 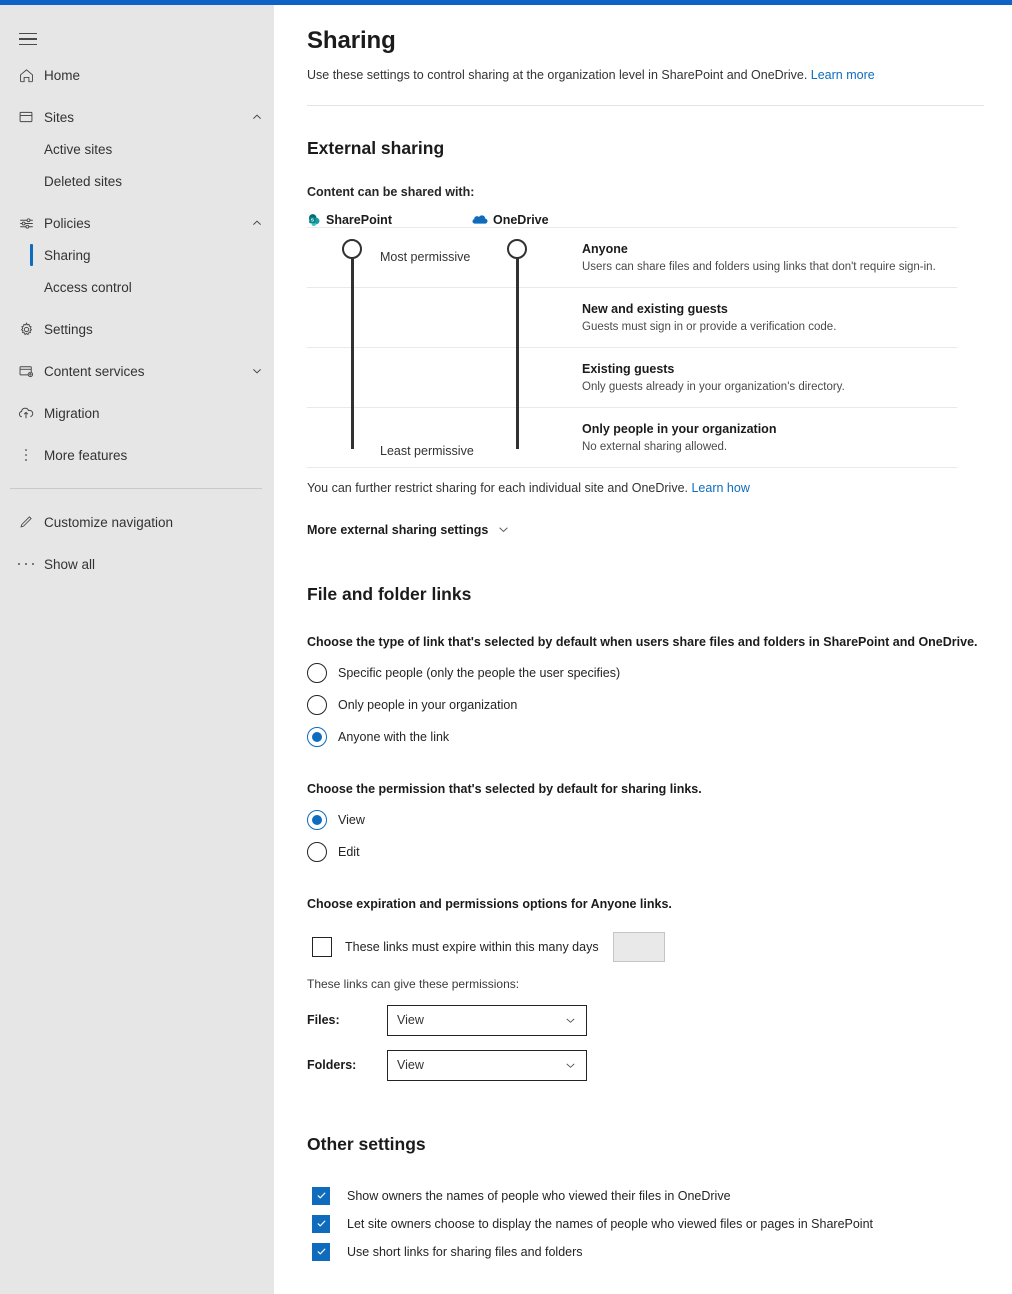 I want to click on learn-more-link: Learn more, so click(x=843, y=75).